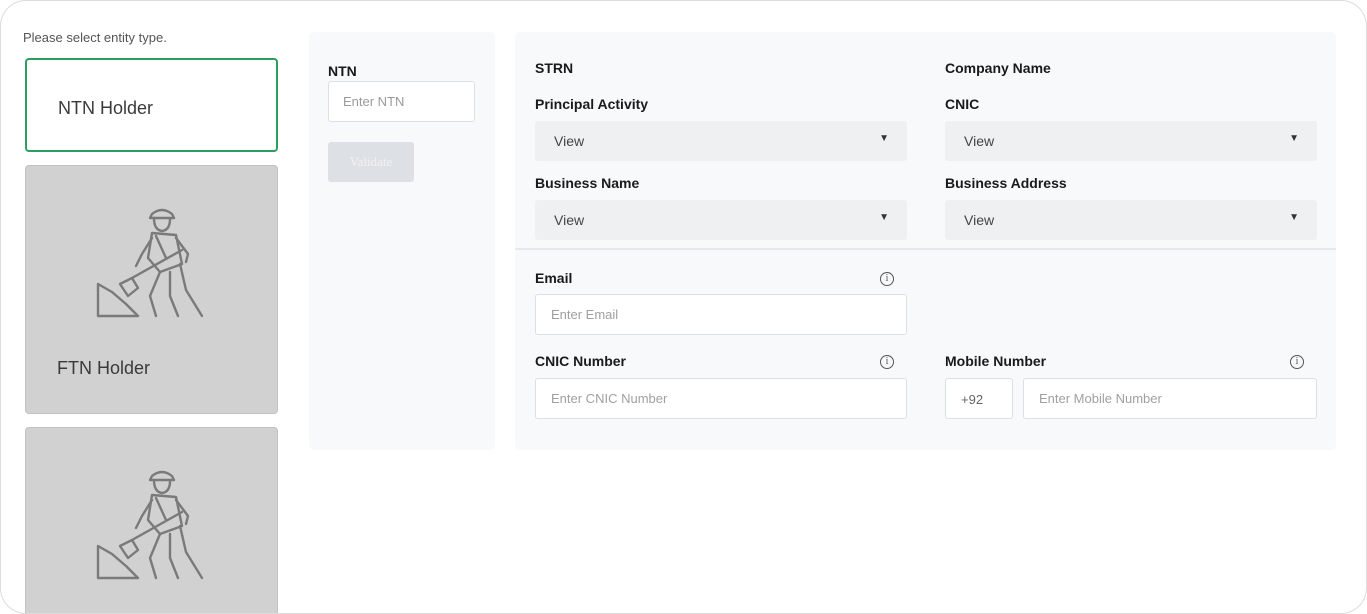 The width and height of the screenshot is (1367, 614). Describe the element at coordinates (996, 361) in the screenshot. I see `mobile-number-label: Mobile Number` at that location.